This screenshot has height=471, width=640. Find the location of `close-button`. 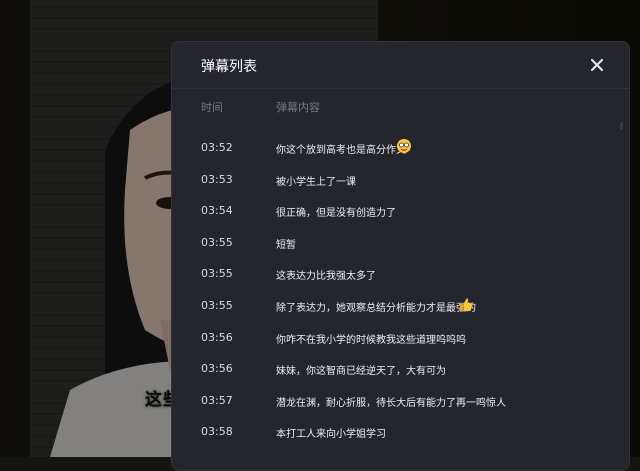

close-button is located at coordinates (597, 65).